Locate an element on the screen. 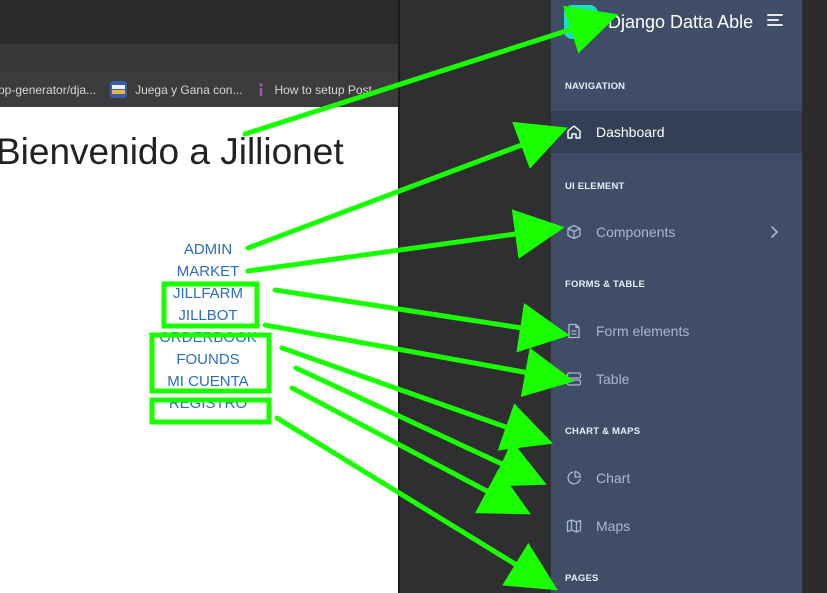 The height and width of the screenshot is (593, 827). sidebar-item-label: Maps is located at coordinates (613, 526).